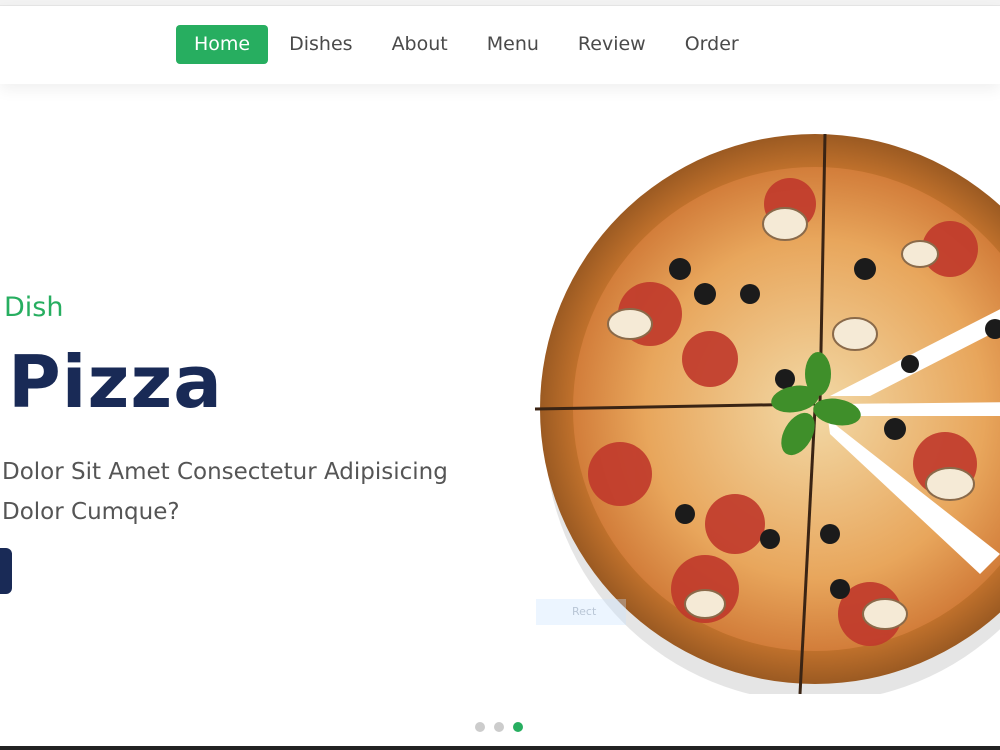  What do you see at coordinates (612, 44) in the screenshot?
I see `nav-item-review: Review` at bounding box center [612, 44].